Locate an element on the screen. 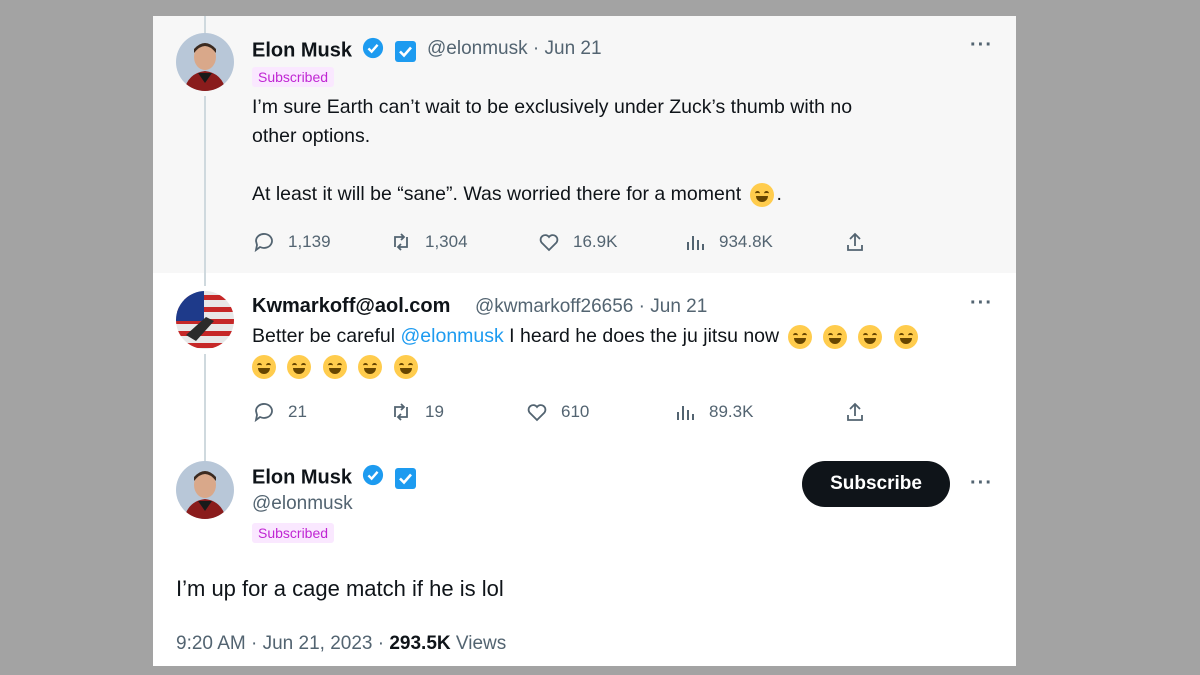 The width and height of the screenshot is (1200, 675). tweet2-author-name: Kwmarkoff@aol.com is located at coordinates (351, 306).